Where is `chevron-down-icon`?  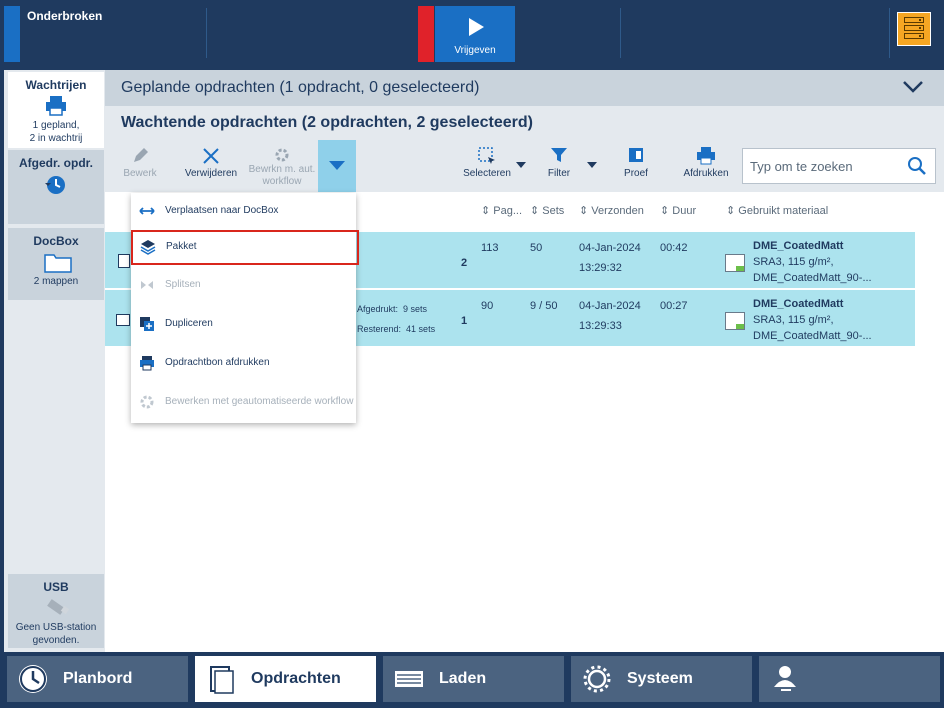
chevron-down-icon is located at coordinates (913, 87).